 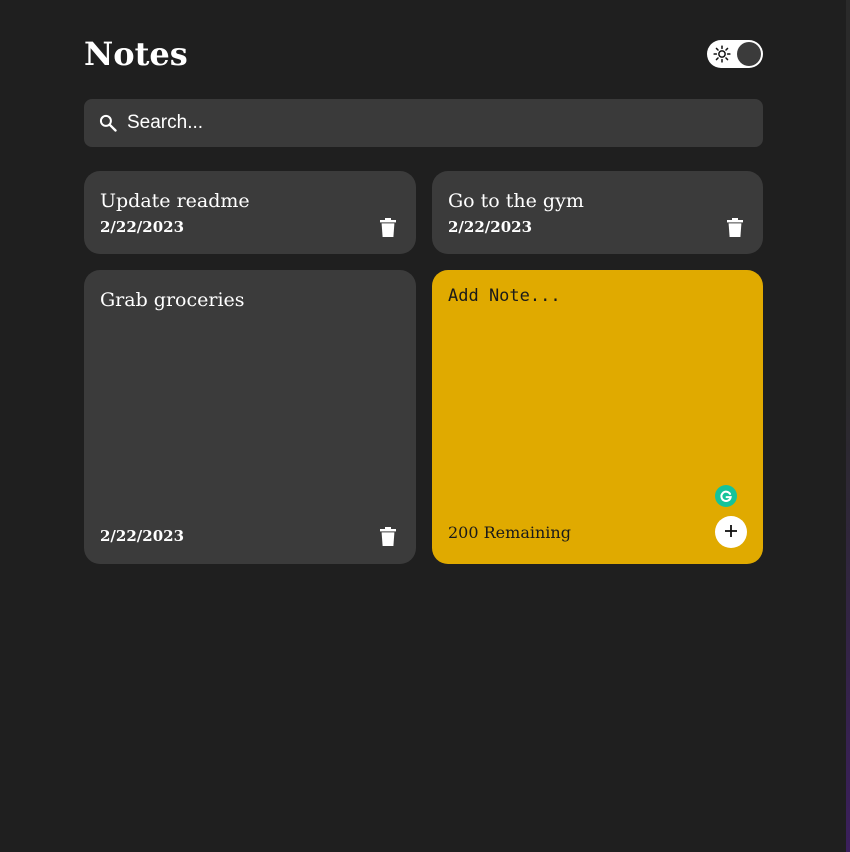 I want to click on new-note-card: 200 Remaining, so click(x=597, y=417).